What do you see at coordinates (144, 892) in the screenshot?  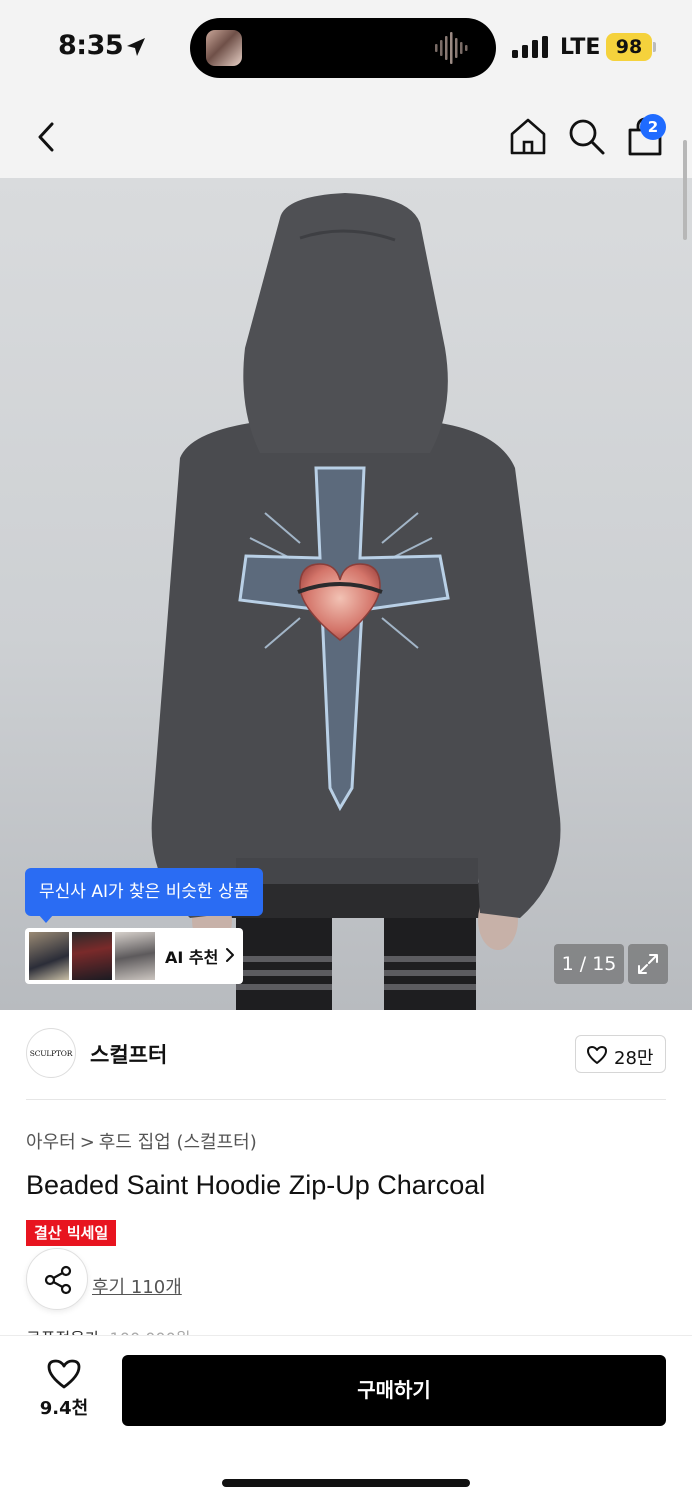 I see `ai-similar-products-bubble: 무신사 AI가 찾은 비슷한 상품` at bounding box center [144, 892].